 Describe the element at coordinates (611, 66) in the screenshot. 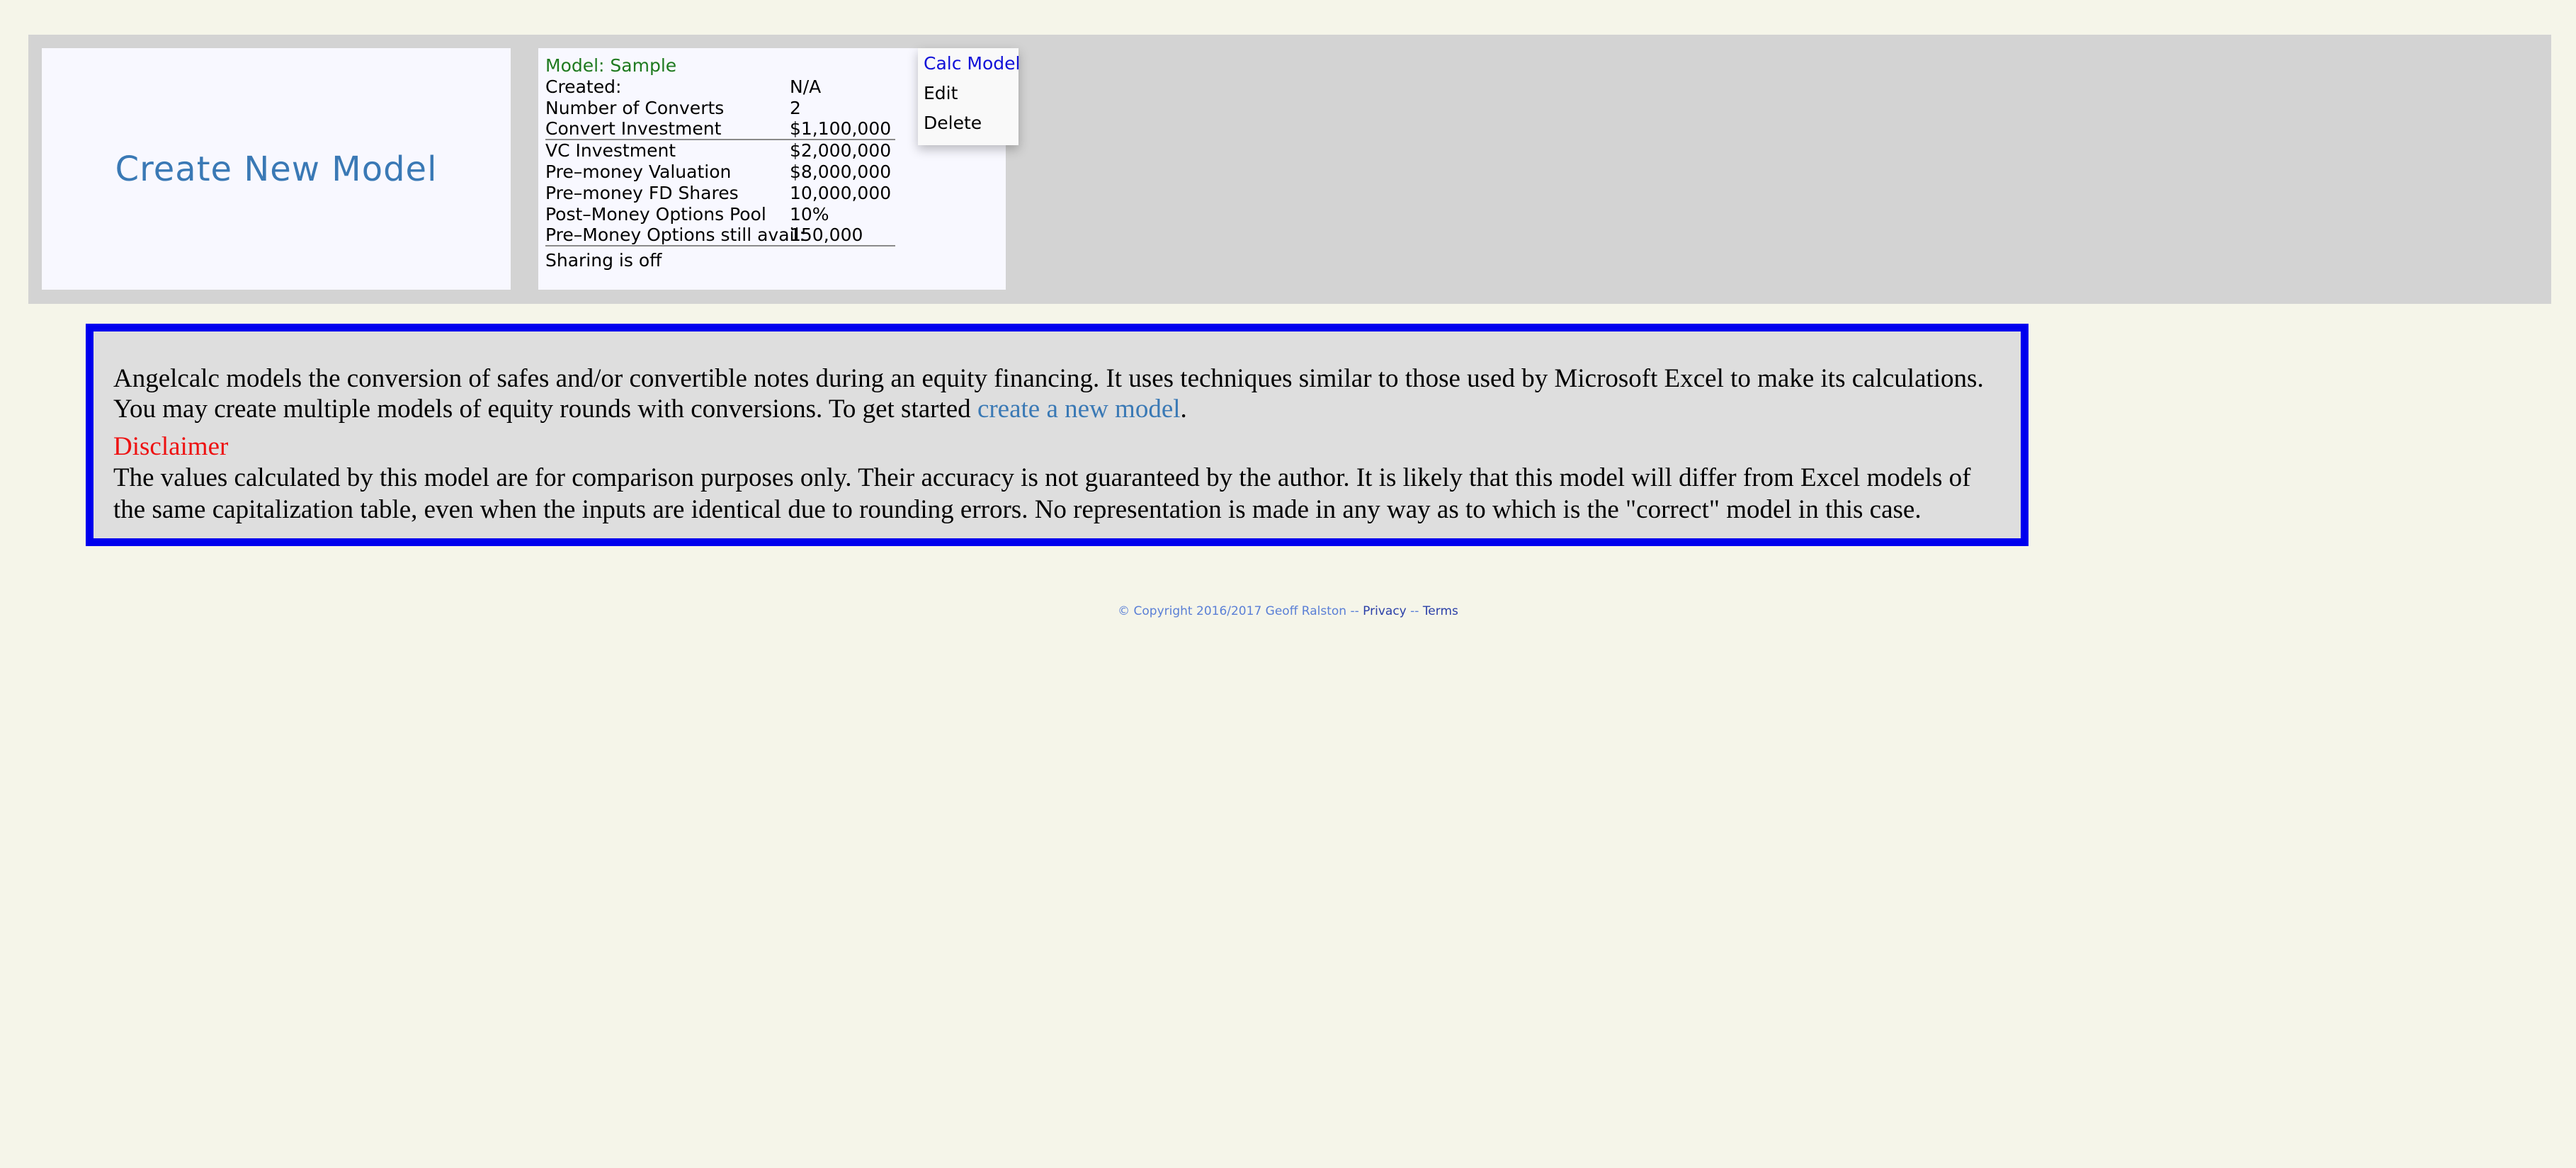

I see `model-title: Model: Sample` at that location.